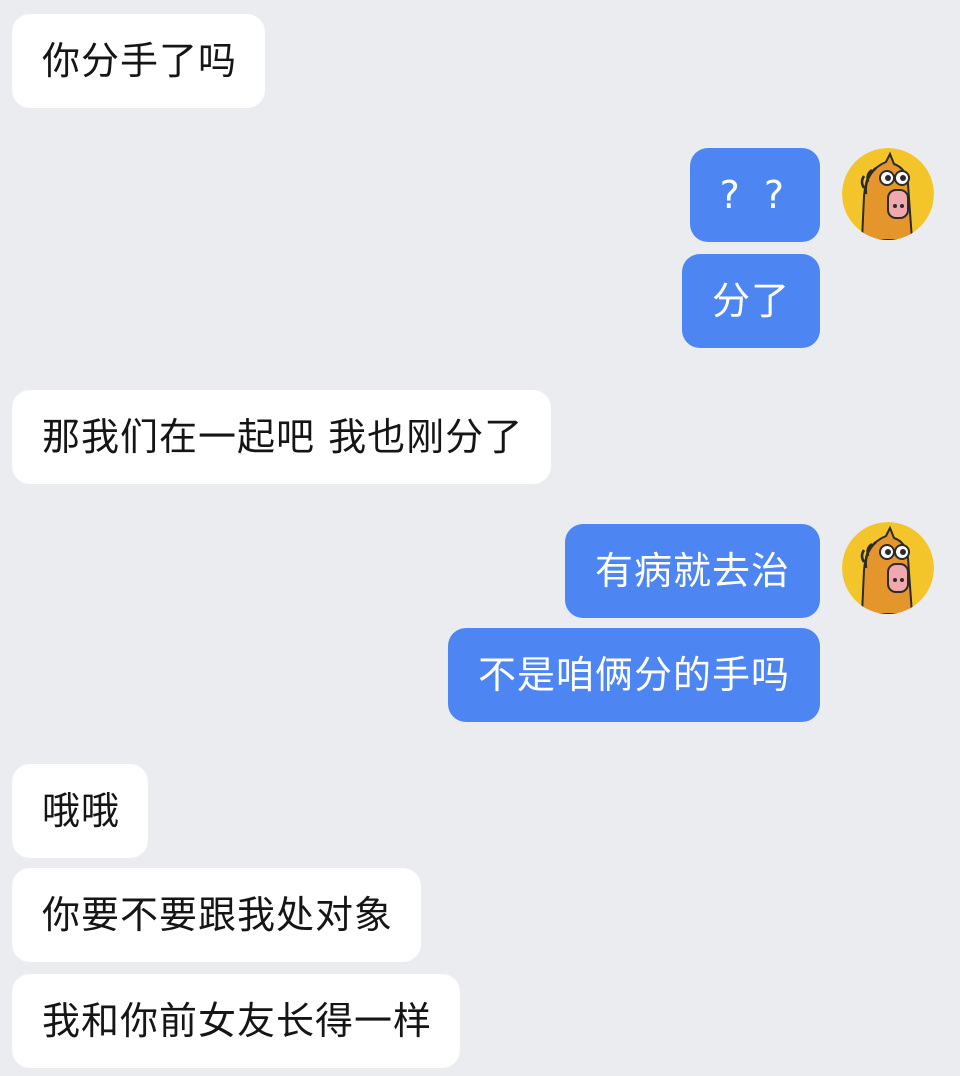 The height and width of the screenshot is (1076, 960). What do you see at coordinates (282, 437) in the screenshot?
I see `message-bubble-incoming: 那我们在一起吧 我也刚分了` at bounding box center [282, 437].